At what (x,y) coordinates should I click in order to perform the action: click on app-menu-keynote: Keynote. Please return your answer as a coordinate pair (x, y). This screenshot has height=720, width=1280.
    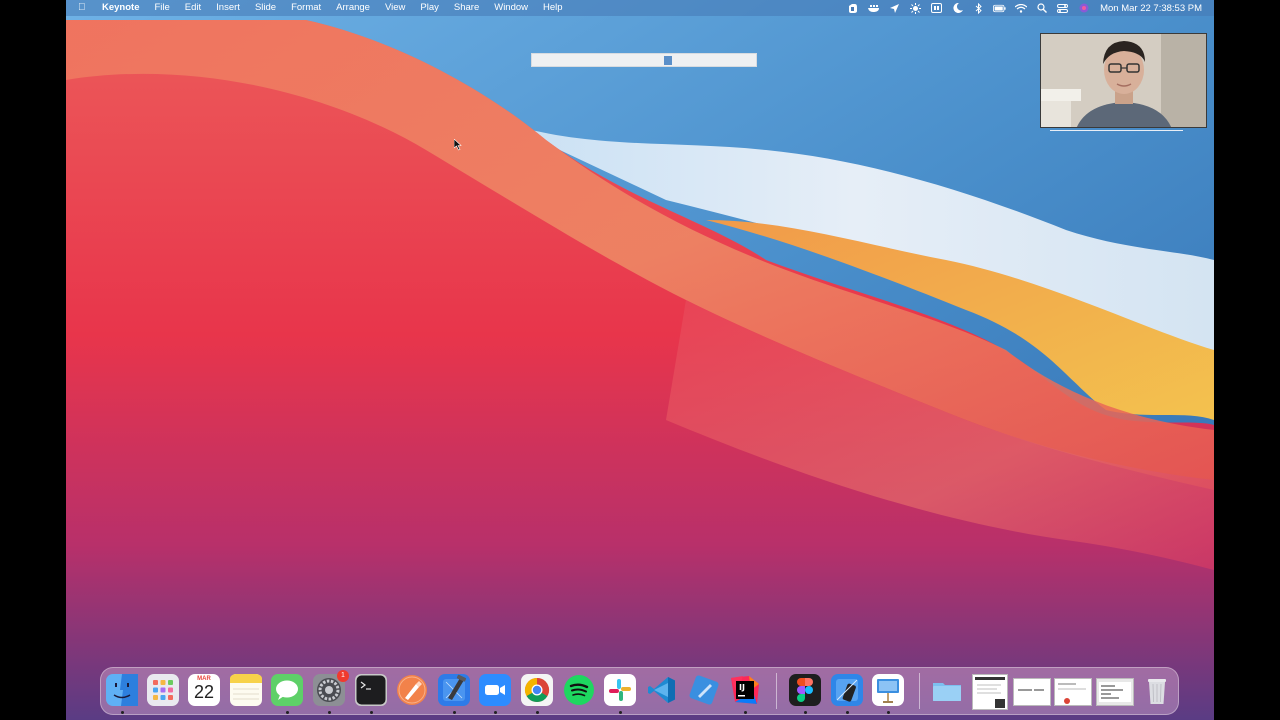
    Looking at the image, I should click on (121, 8).